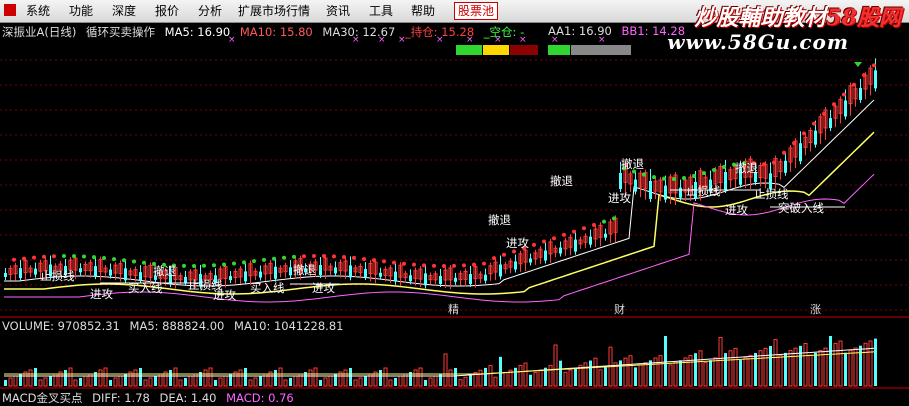 This screenshot has width=909, height=406. I want to click on volume-ma10: MA10: 1041228.81, so click(289, 326).